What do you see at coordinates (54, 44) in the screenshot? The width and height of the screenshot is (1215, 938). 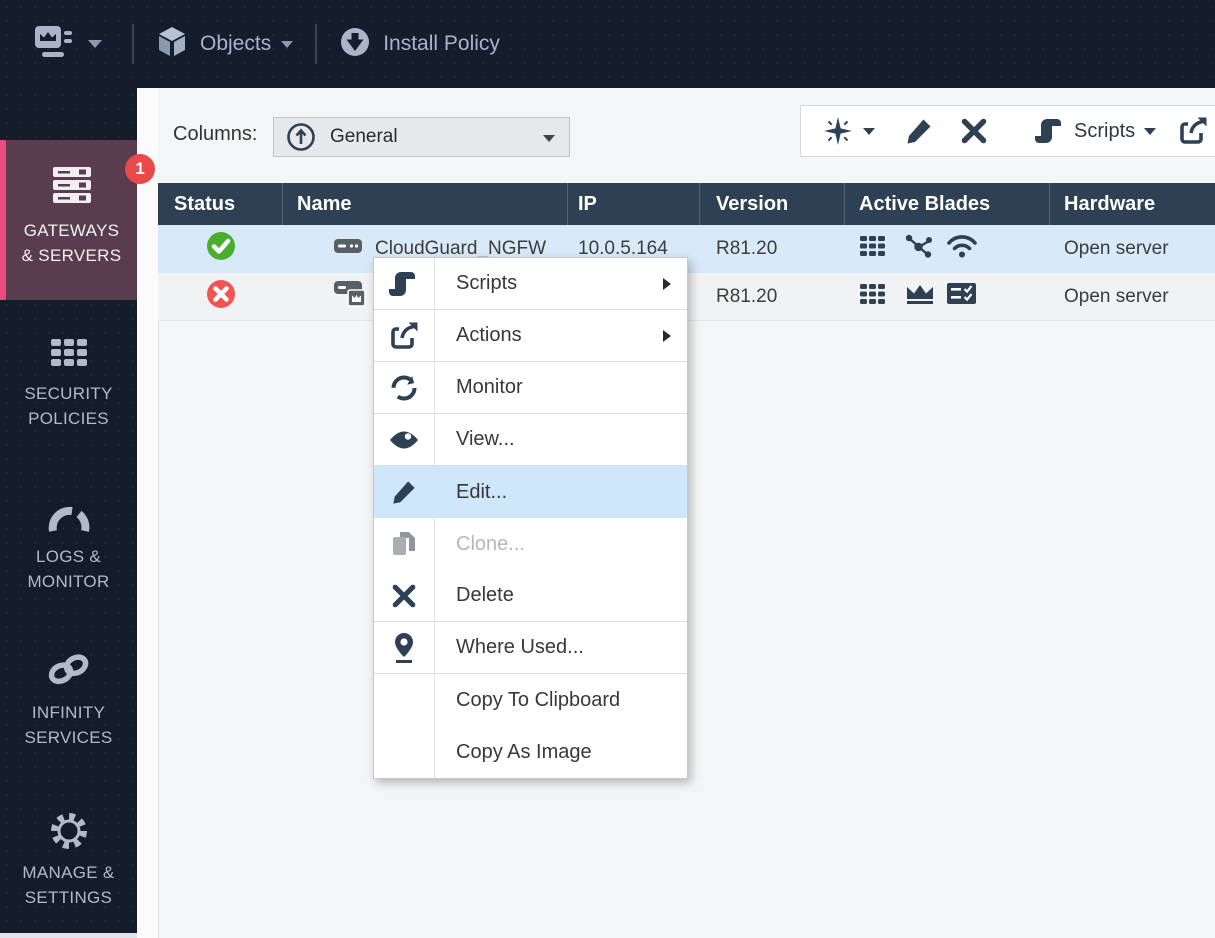 I see `smartconsole-menu-icon` at bounding box center [54, 44].